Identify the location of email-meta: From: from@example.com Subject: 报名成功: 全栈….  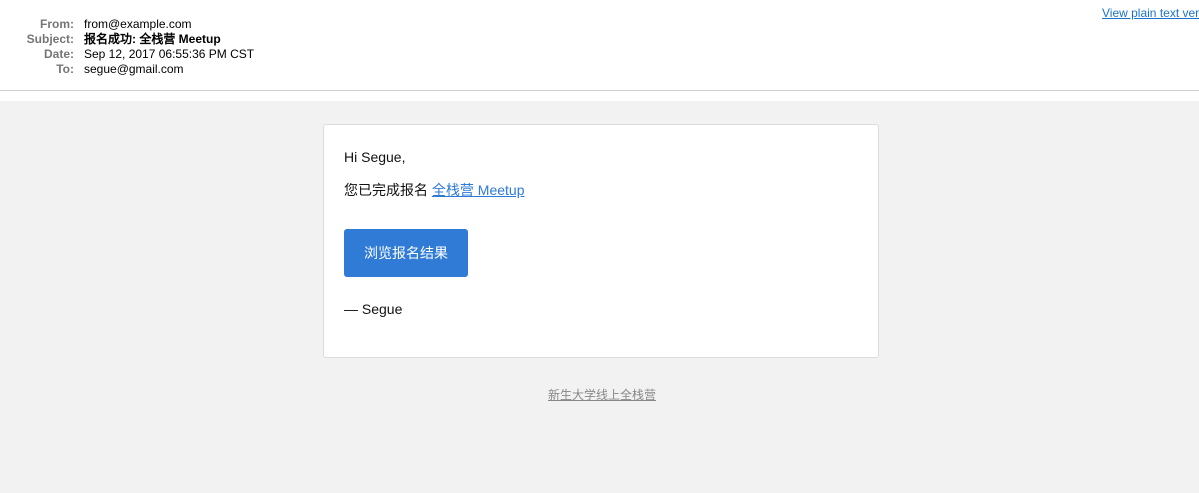
(127, 47).